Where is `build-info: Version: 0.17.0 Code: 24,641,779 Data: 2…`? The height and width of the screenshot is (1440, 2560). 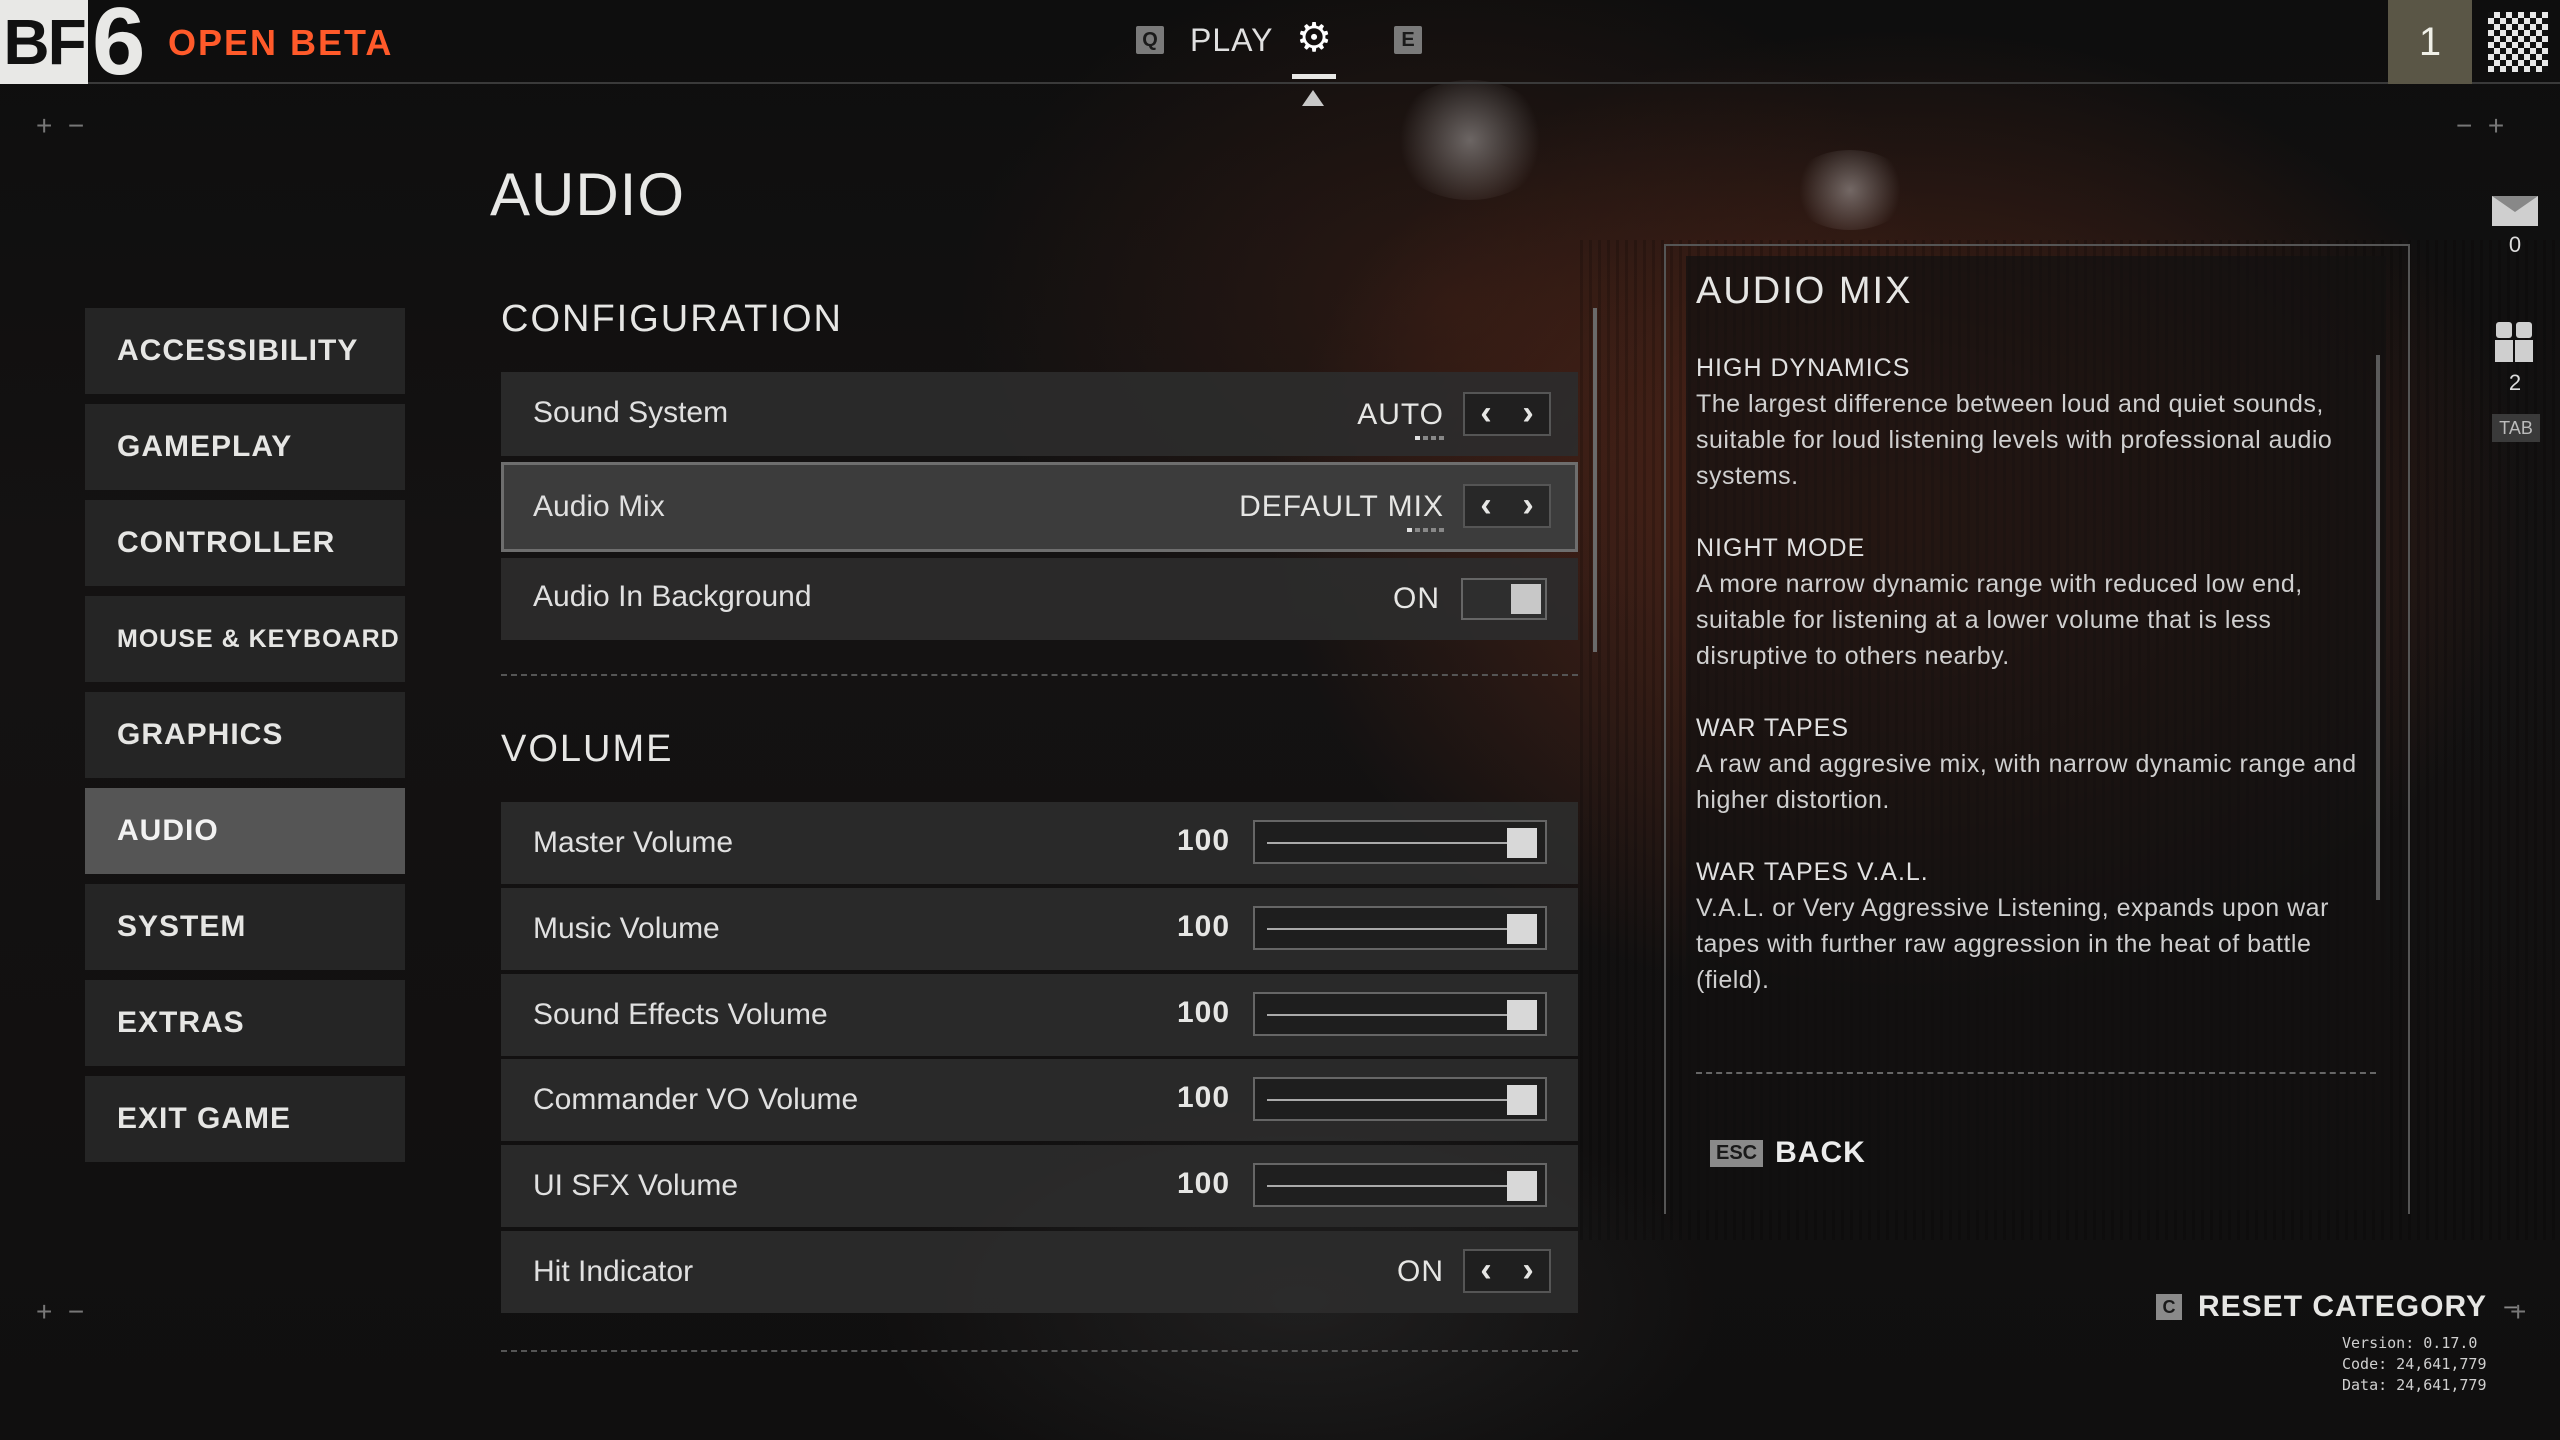
build-info: Version: 0.17.0 Code: 24,641,779 Data: 2… is located at coordinates (2414, 1364).